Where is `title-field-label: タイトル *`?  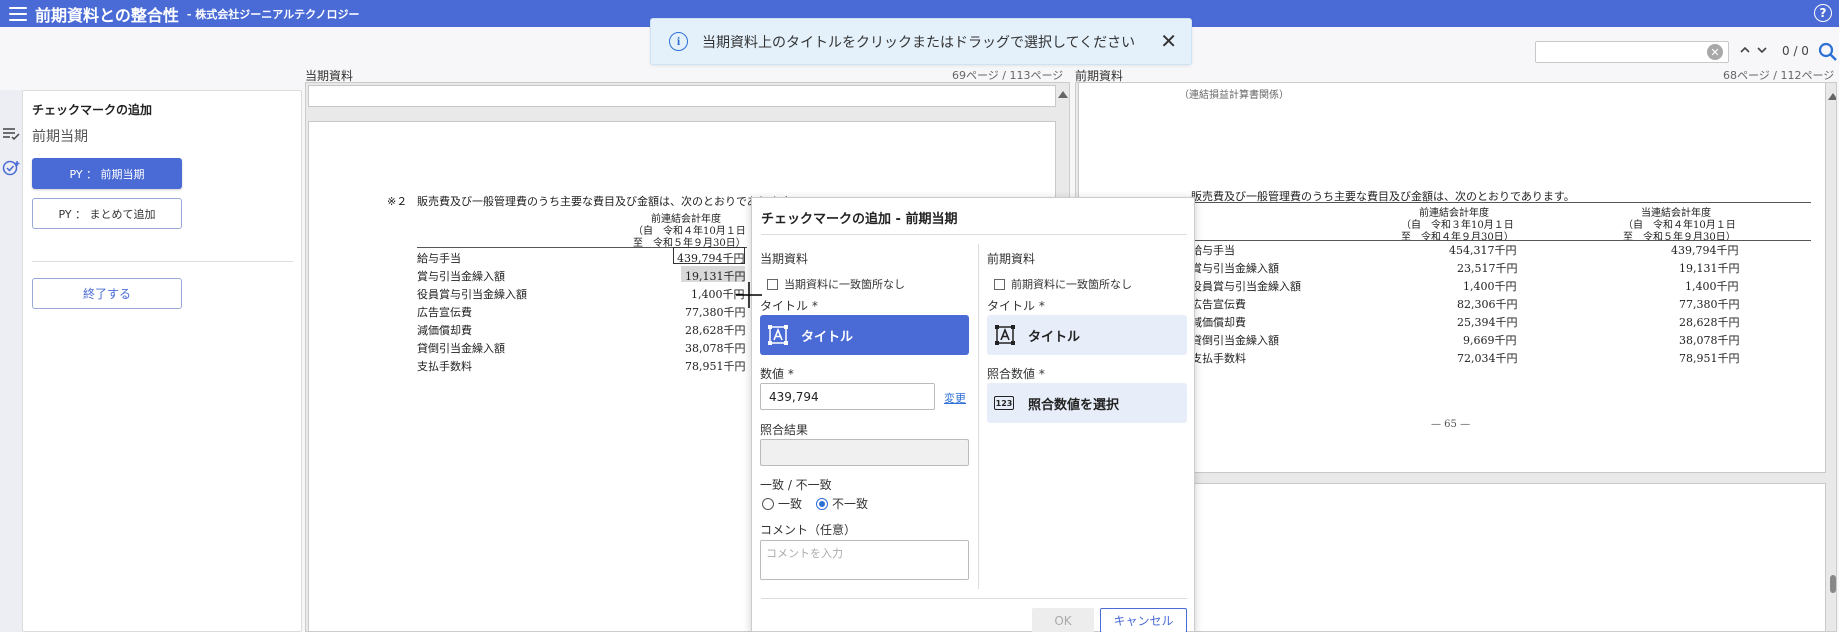
title-field-label: タイトル * is located at coordinates (789, 306).